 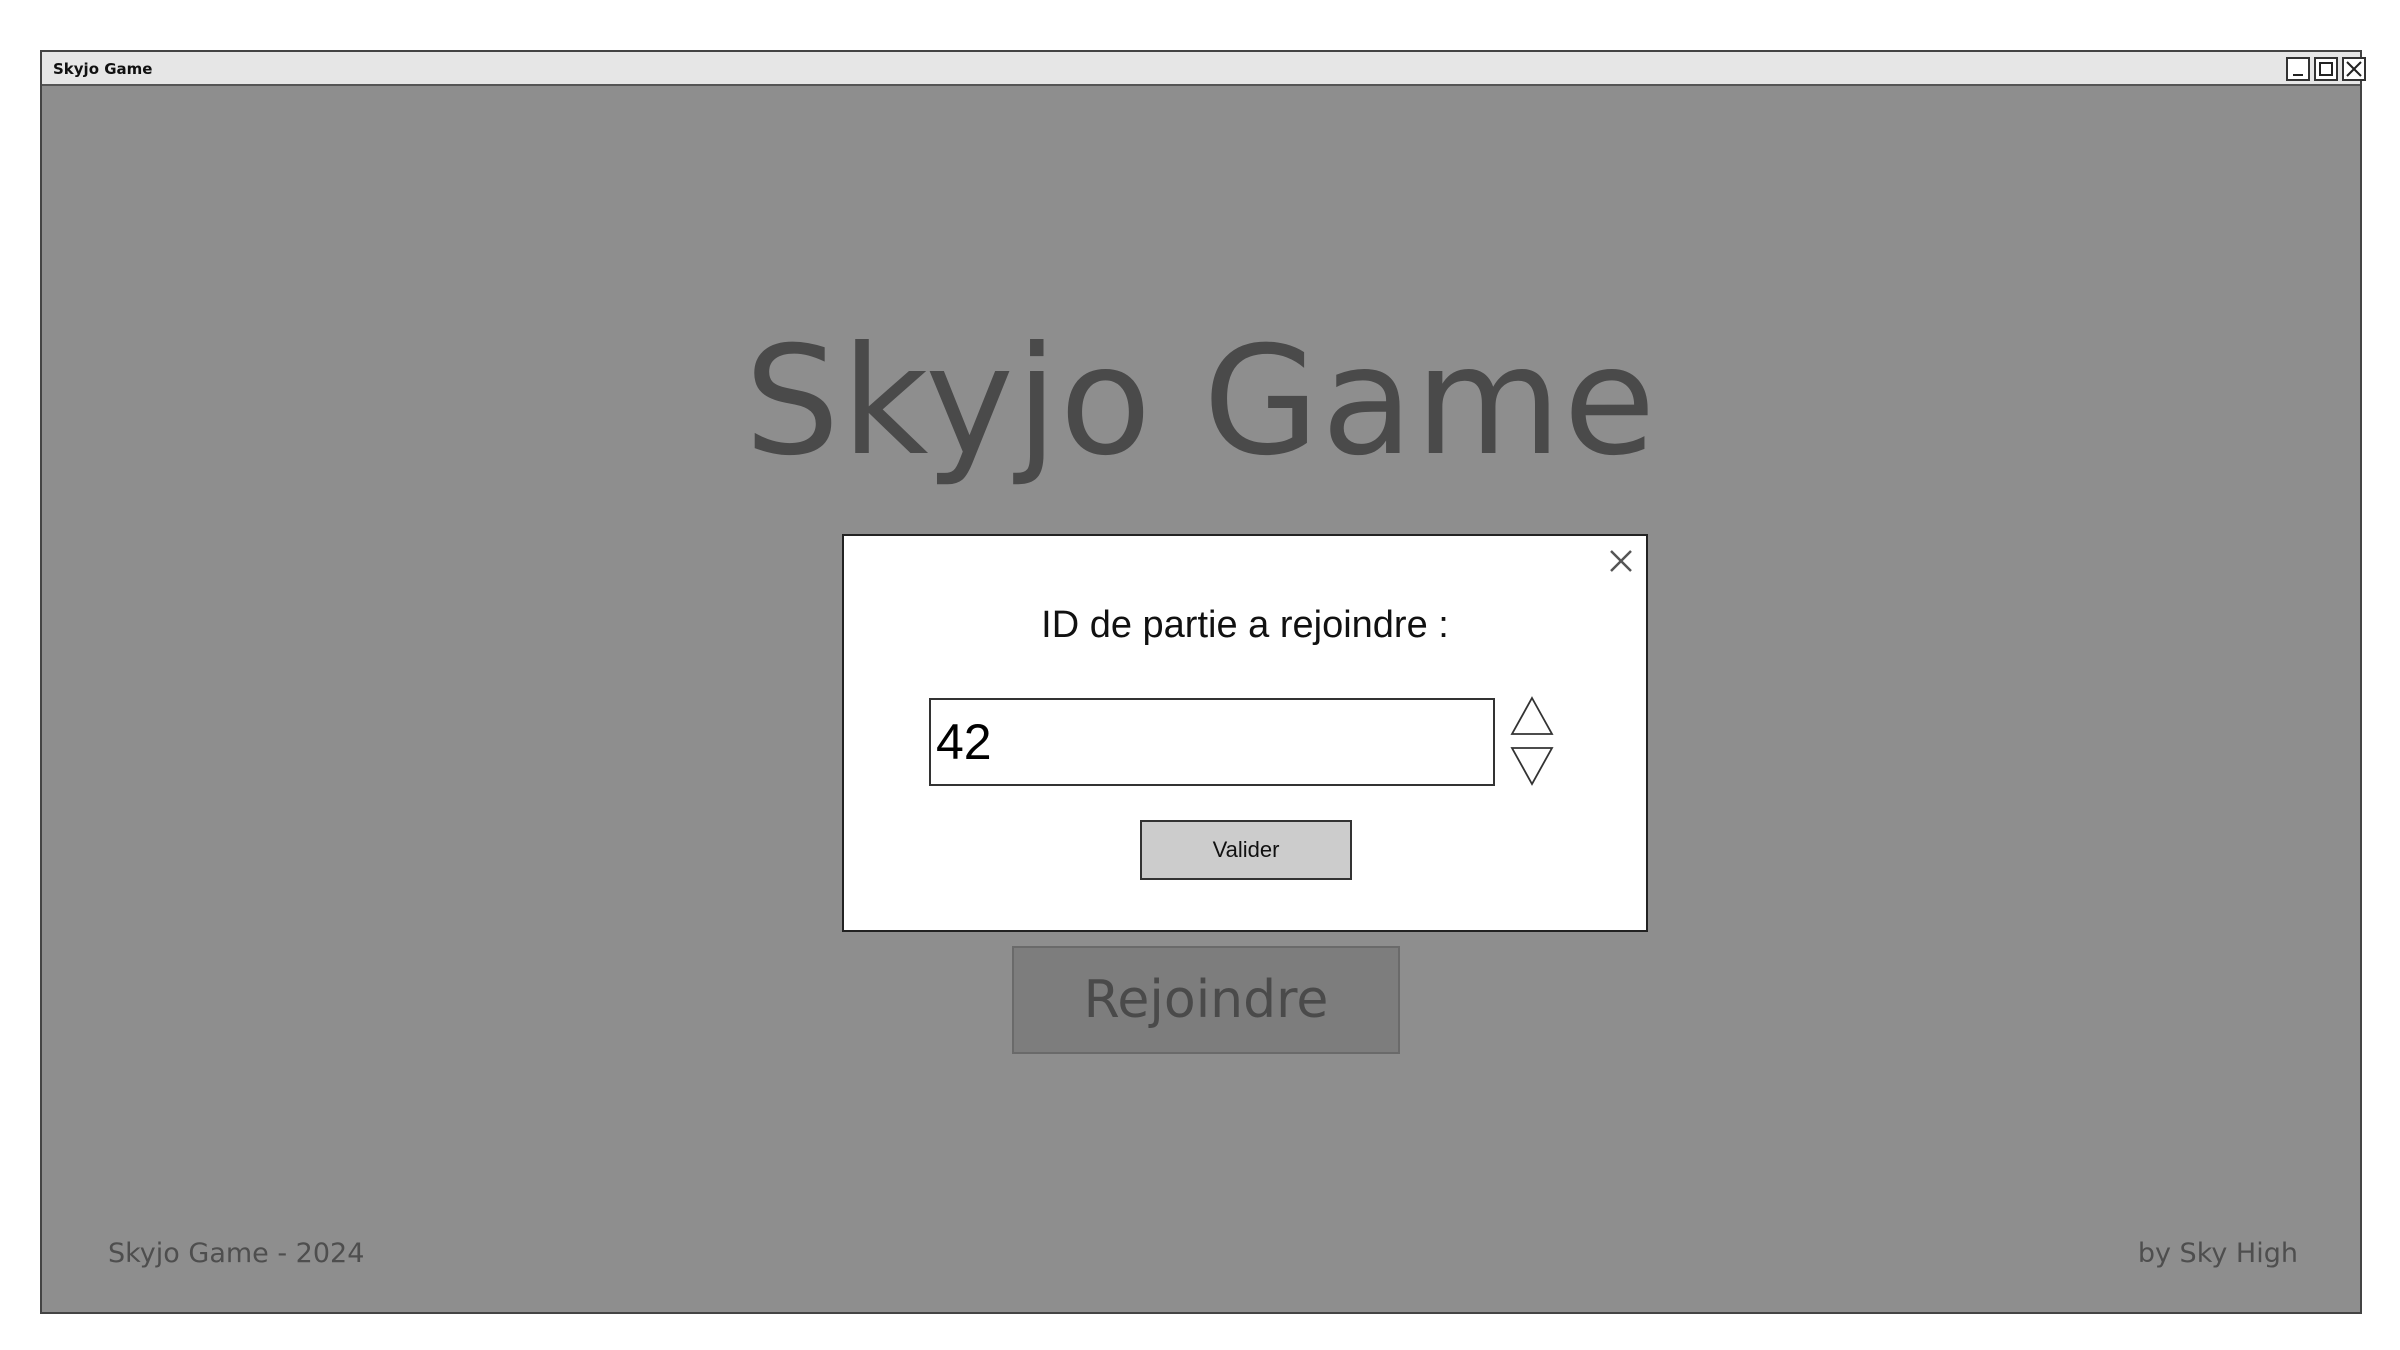 I want to click on validate-button: Valider, so click(x=1246, y=850).